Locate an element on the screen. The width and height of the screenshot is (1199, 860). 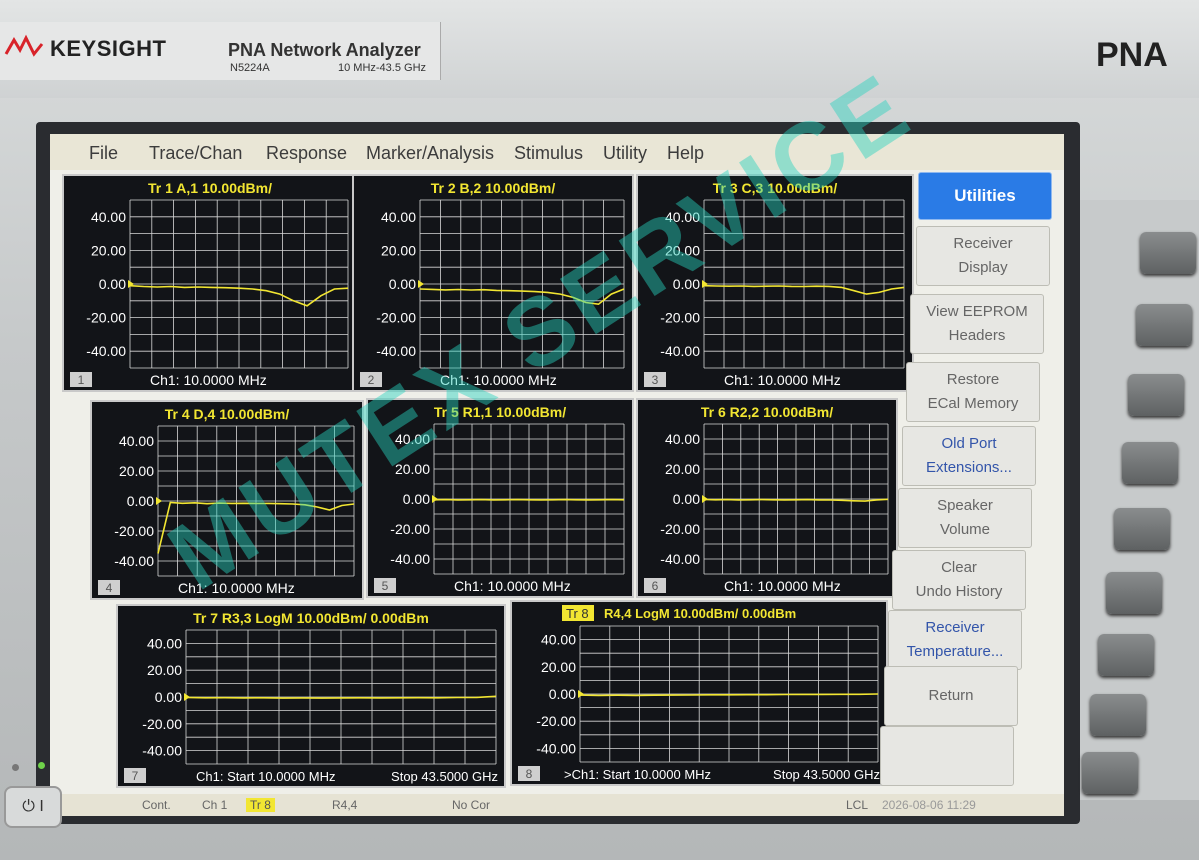
menu-trace-chan: Trace/Chan is located at coordinates (195, 153).